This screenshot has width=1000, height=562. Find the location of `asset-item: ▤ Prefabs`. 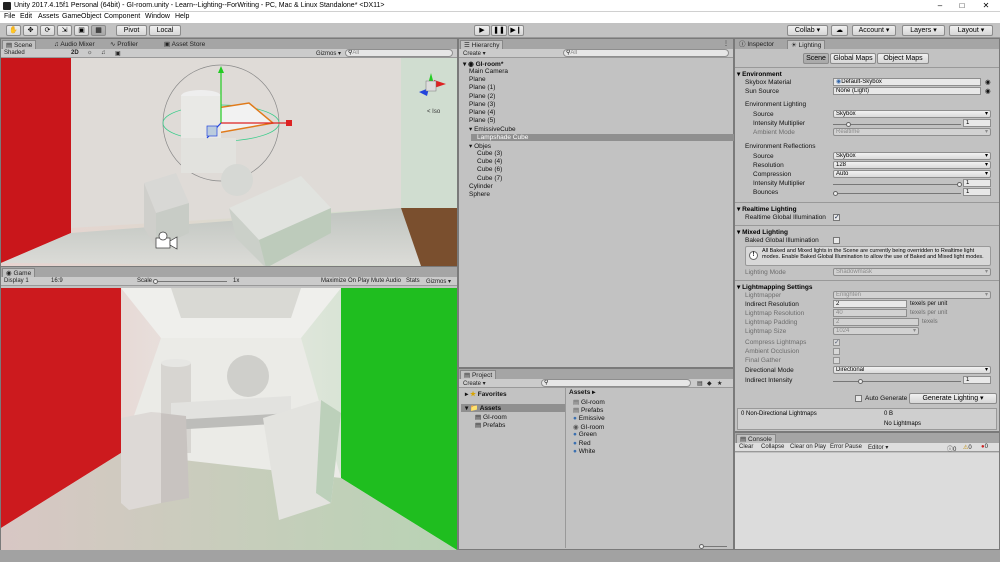

asset-item: ▤ Prefabs is located at coordinates (588, 410).